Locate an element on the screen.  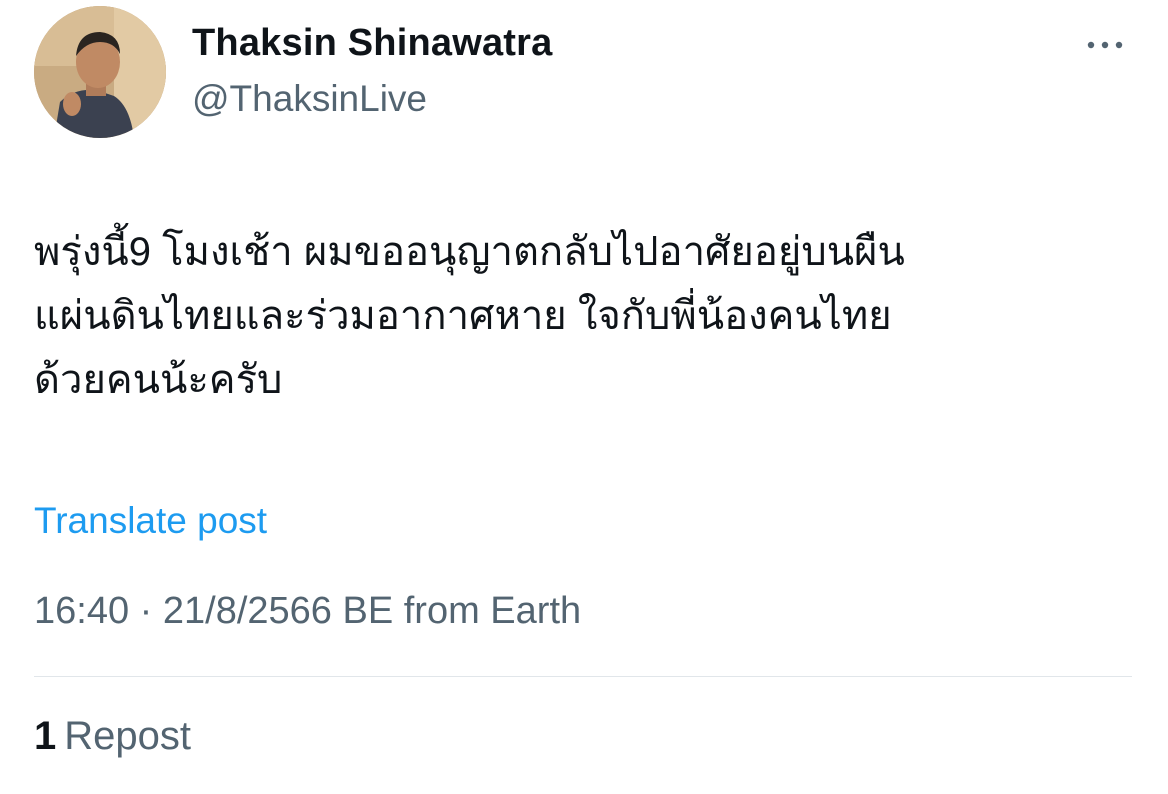
more-horizontal-icon is located at coordinates (1105, 45).